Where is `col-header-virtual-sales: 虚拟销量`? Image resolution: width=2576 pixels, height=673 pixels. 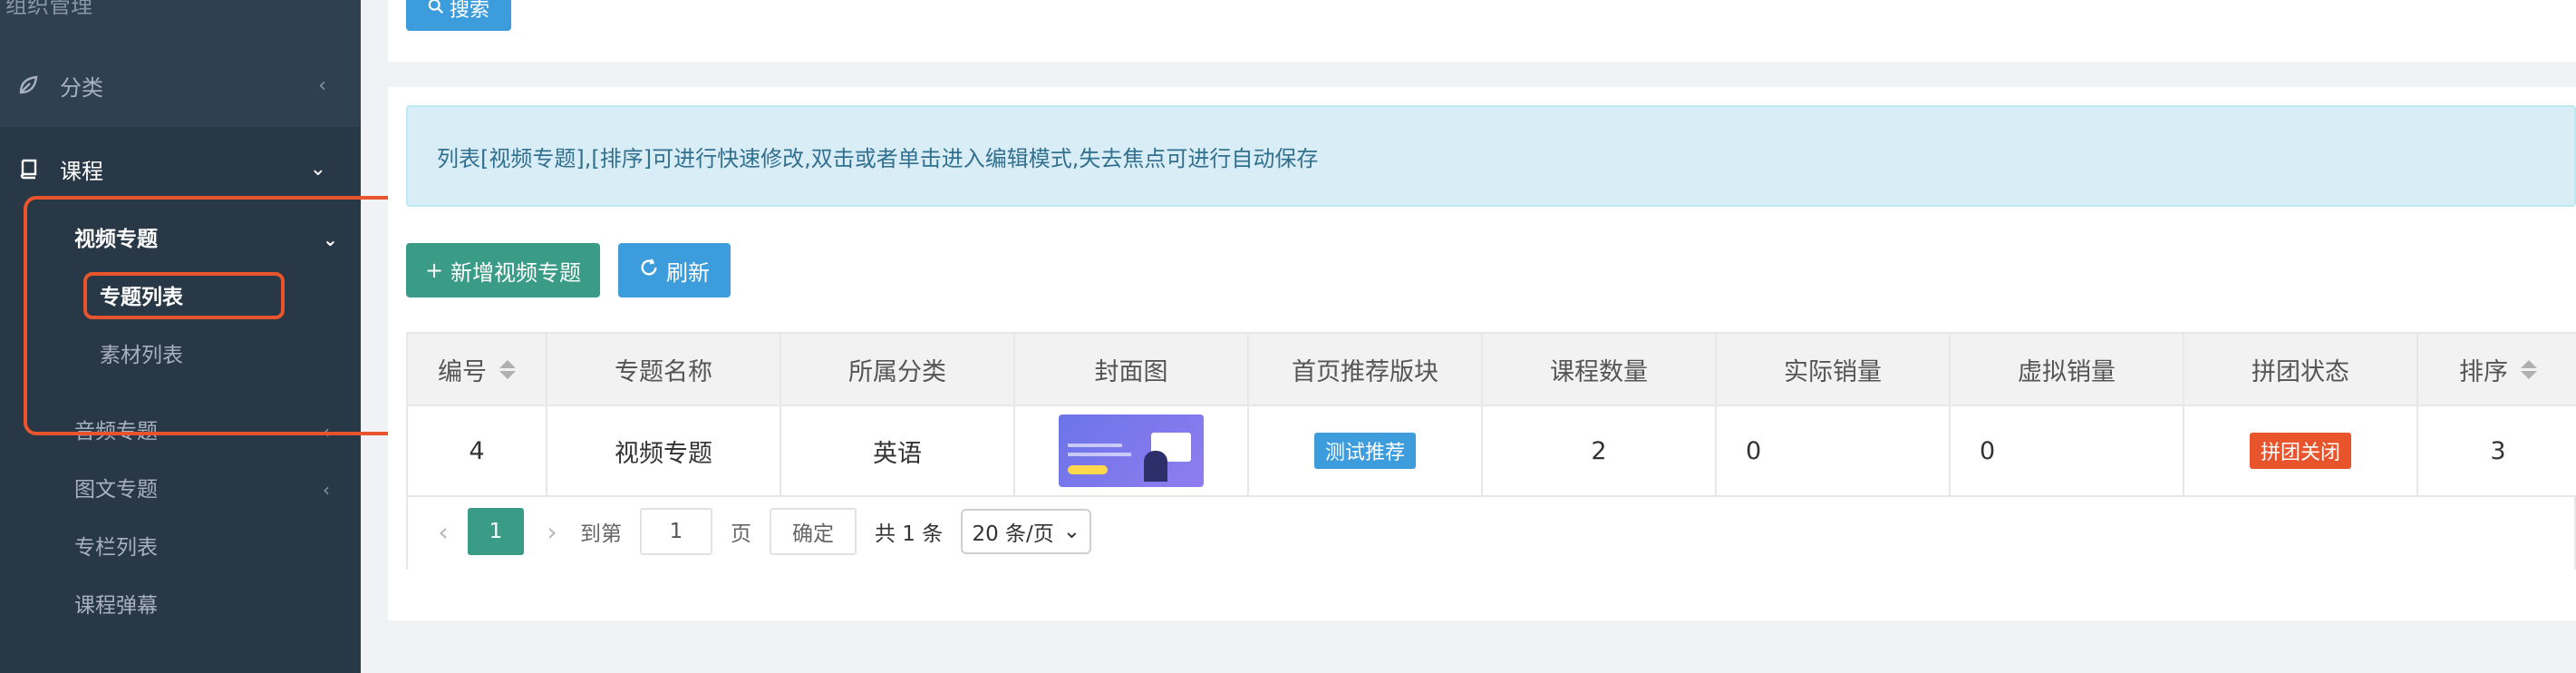
col-header-virtual-sales: 虚拟销量 is located at coordinates (2067, 369).